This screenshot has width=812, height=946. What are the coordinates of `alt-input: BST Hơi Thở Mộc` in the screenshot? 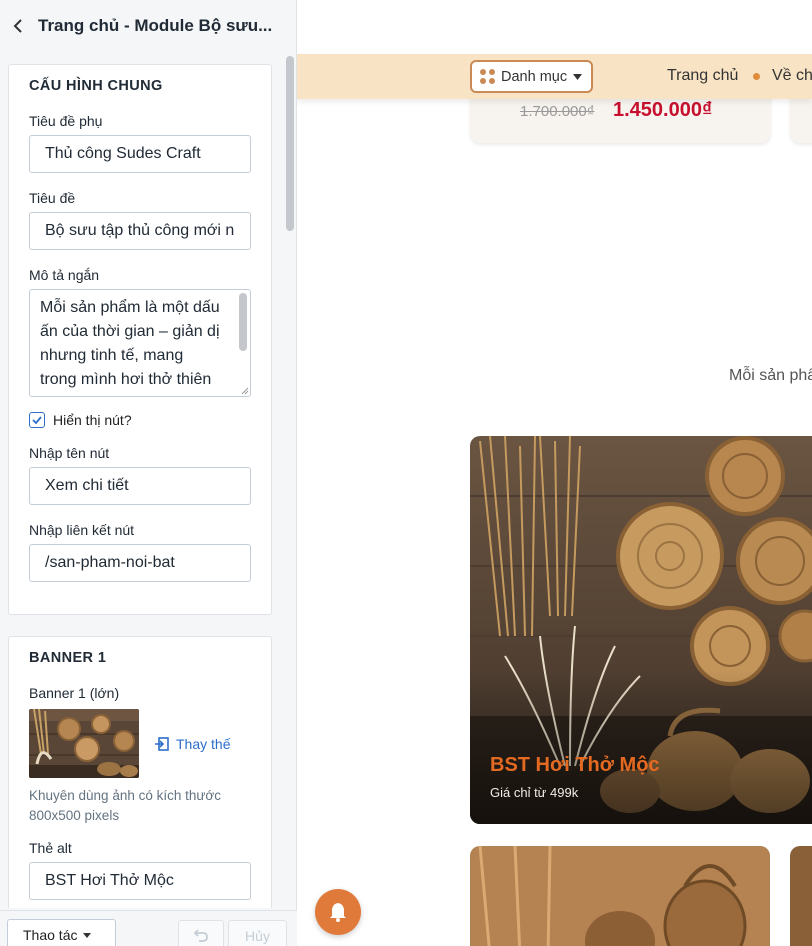 It's located at (140, 881).